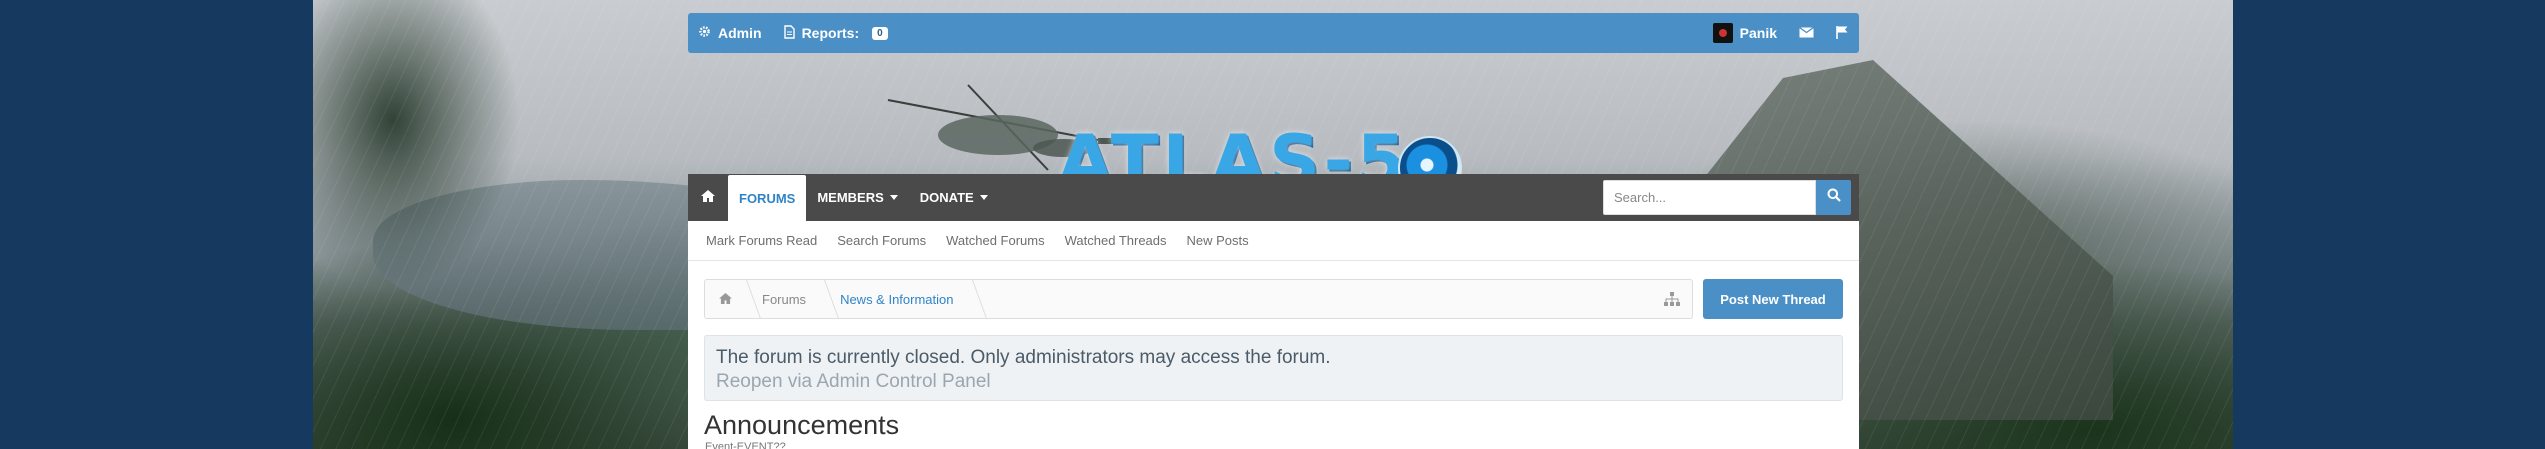 Image resolution: width=2545 pixels, height=449 pixels. I want to click on reopen-link: Reopen via Admin Control Panel, so click(1273, 382).